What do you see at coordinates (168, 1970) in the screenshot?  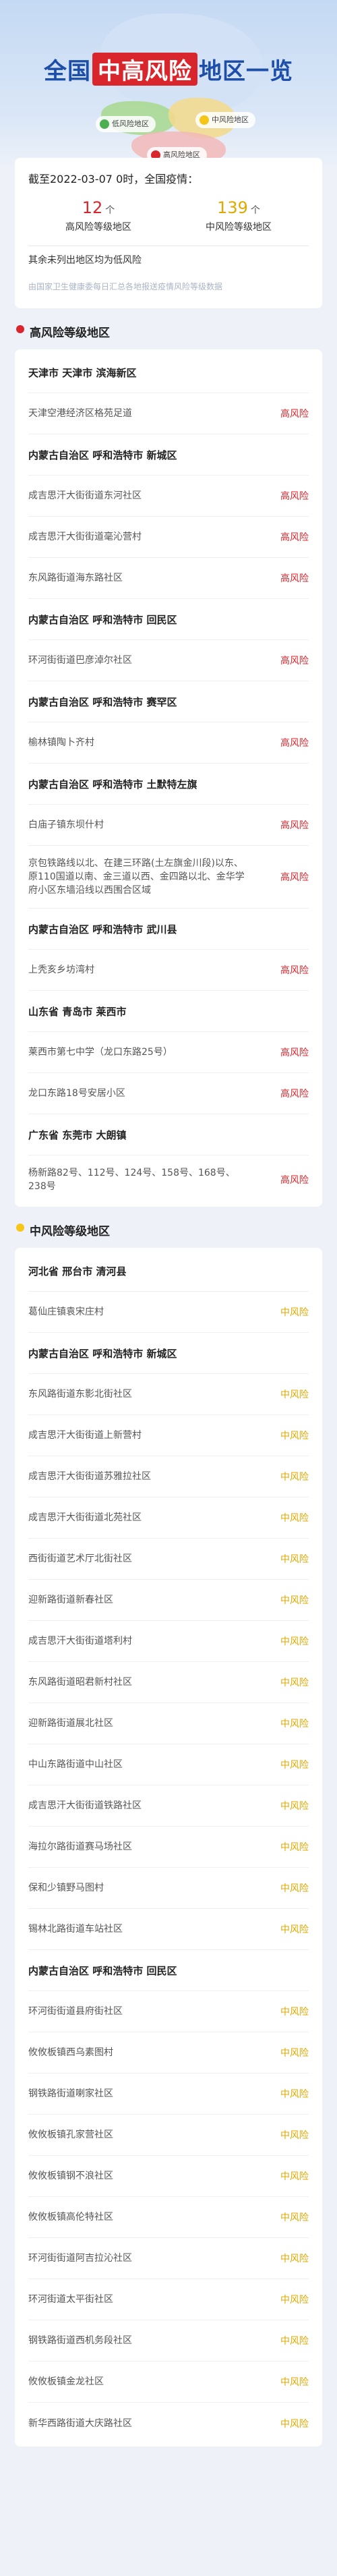 I see `region-group-header: 内蒙古自治区 呼和浩特市 回民区` at bounding box center [168, 1970].